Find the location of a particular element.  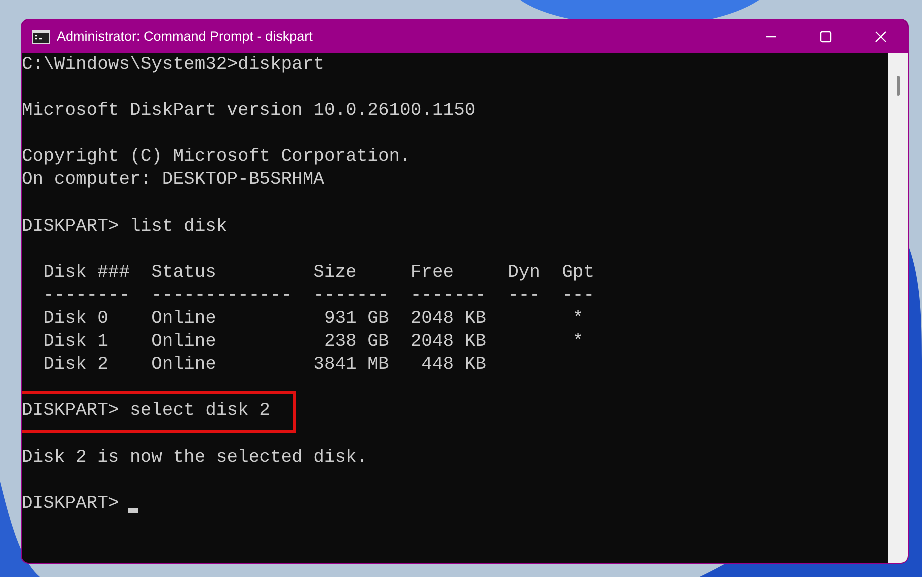

close-icon is located at coordinates (880, 36).